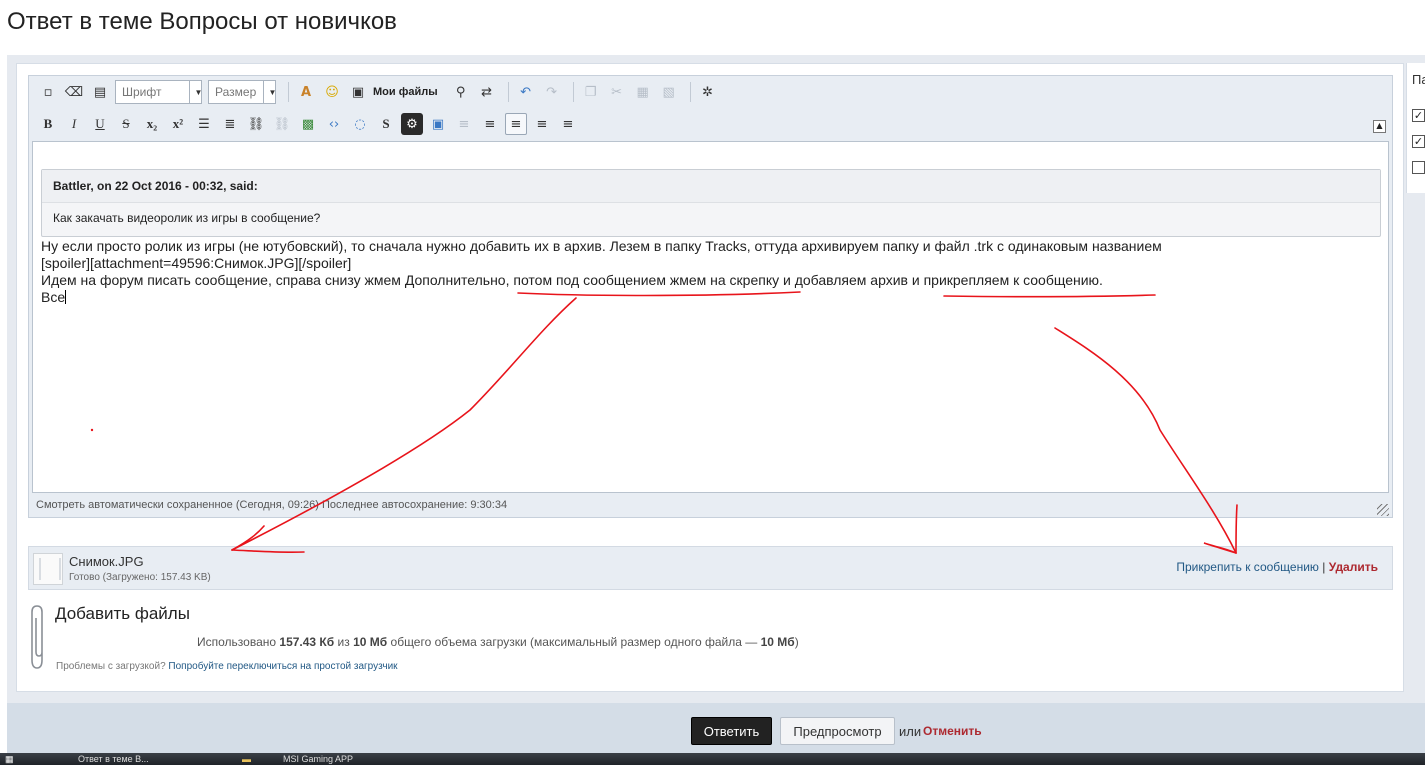 The width and height of the screenshot is (1425, 765). Describe the element at coordinates (332, 92) in the screenshot. I see `emoticon-icon: ☺` at that location.